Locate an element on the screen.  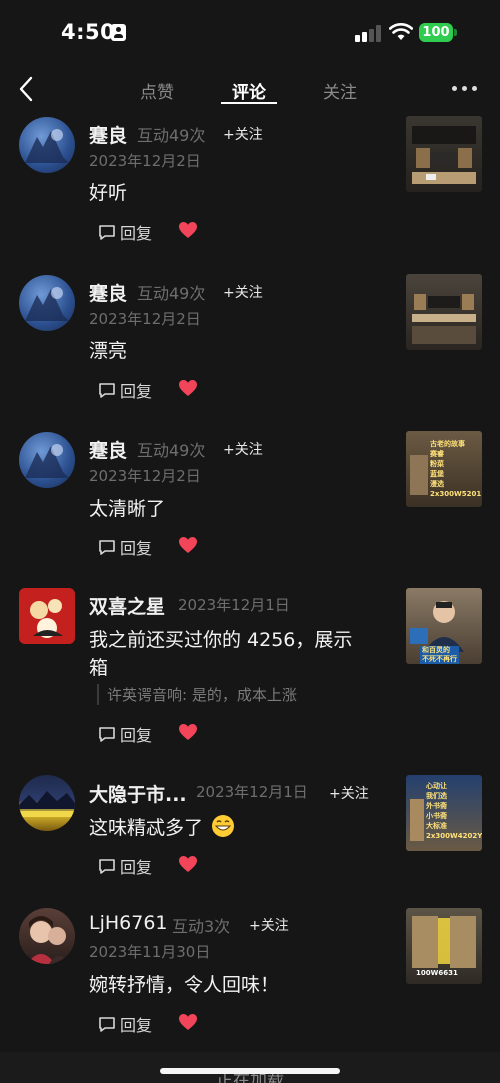
tab-follows: 关注 is located at coordinates (340, 90).